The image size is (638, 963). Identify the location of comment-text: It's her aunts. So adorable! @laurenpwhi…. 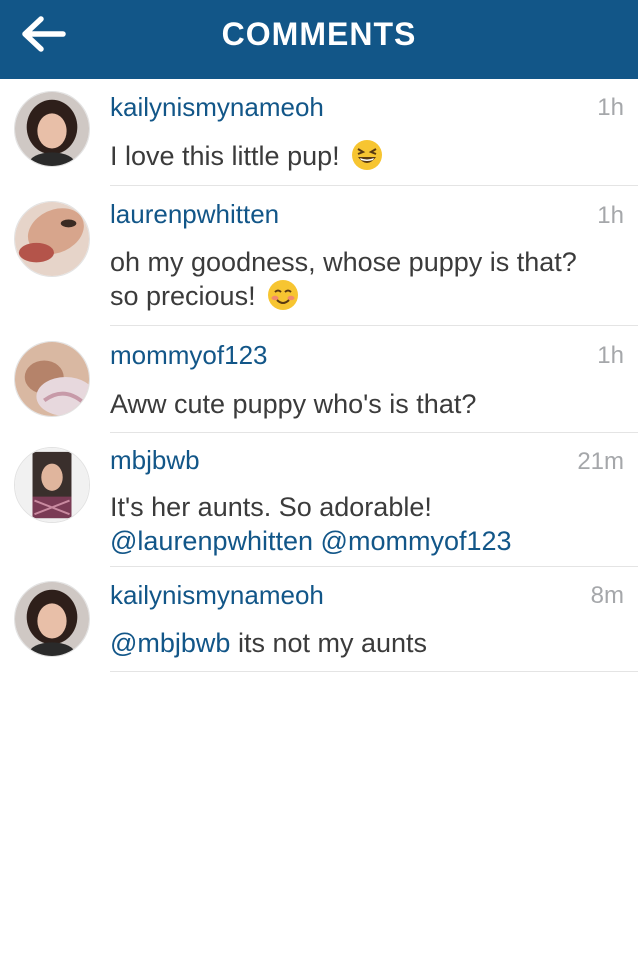
(367, 524).